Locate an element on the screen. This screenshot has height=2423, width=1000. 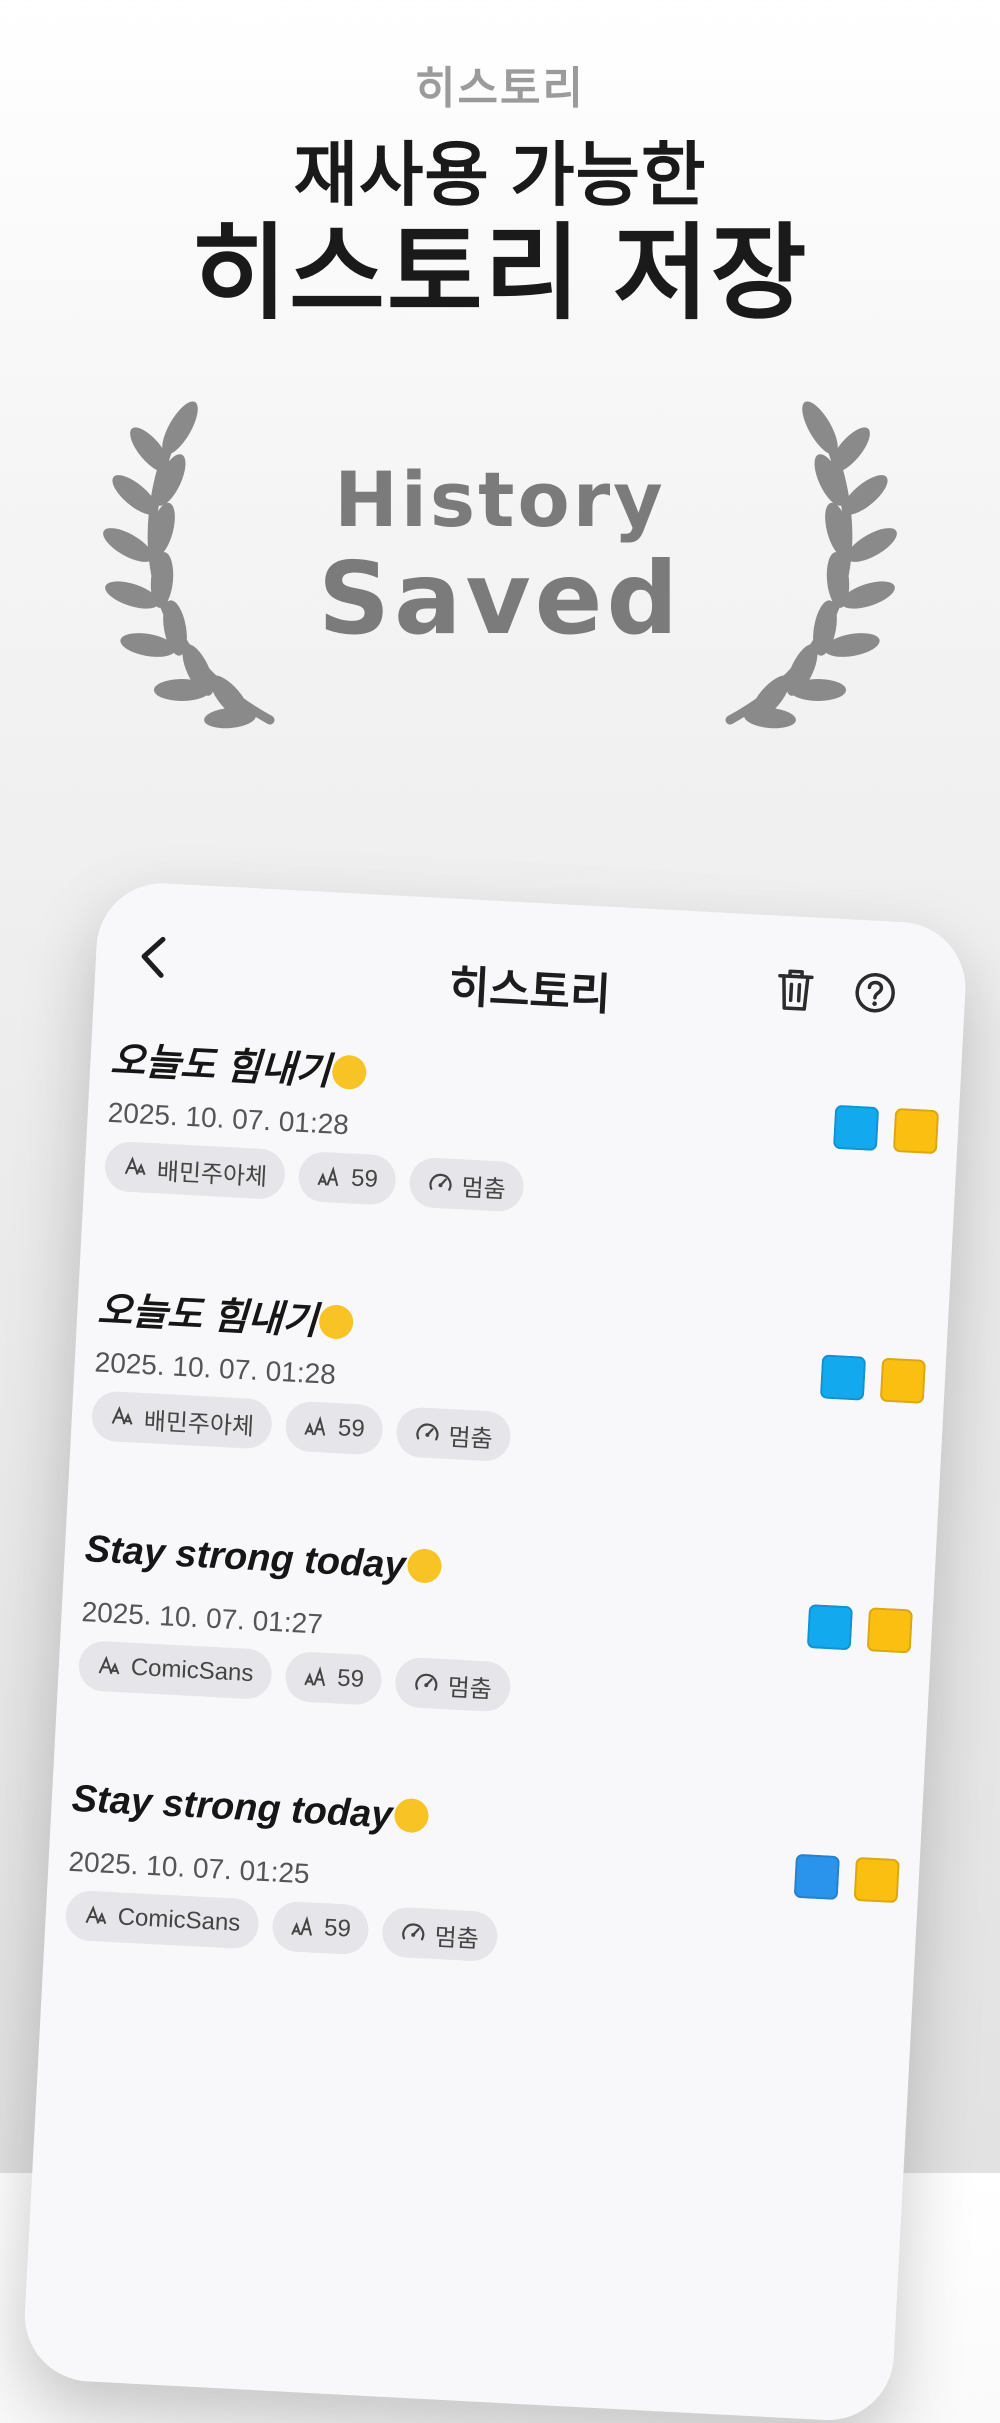
promo-title-line1: 재사용 가능한 is located at coordinates (500, 175).